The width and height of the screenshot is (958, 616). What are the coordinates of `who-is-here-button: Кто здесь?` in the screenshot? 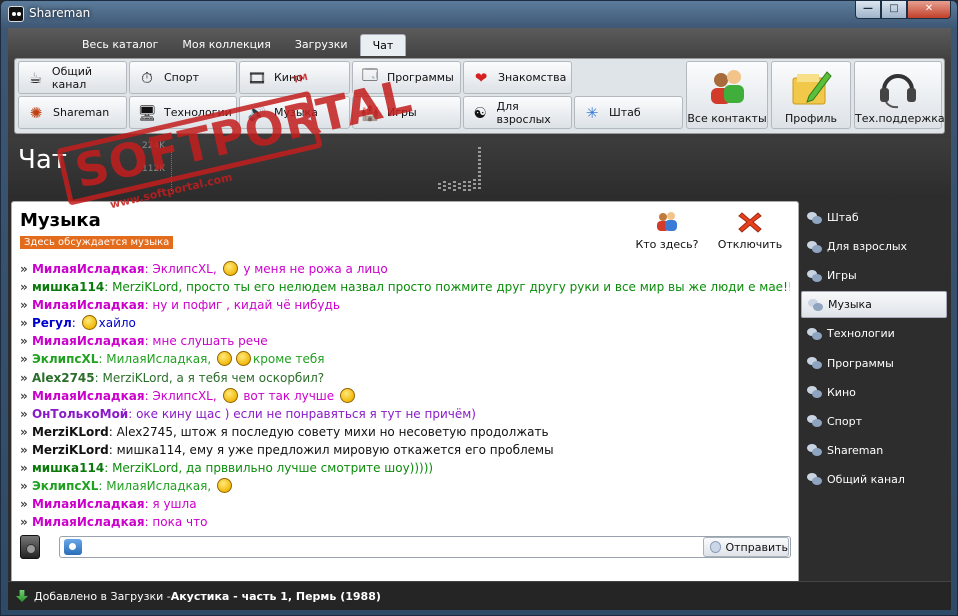 It's located at (667, 230).